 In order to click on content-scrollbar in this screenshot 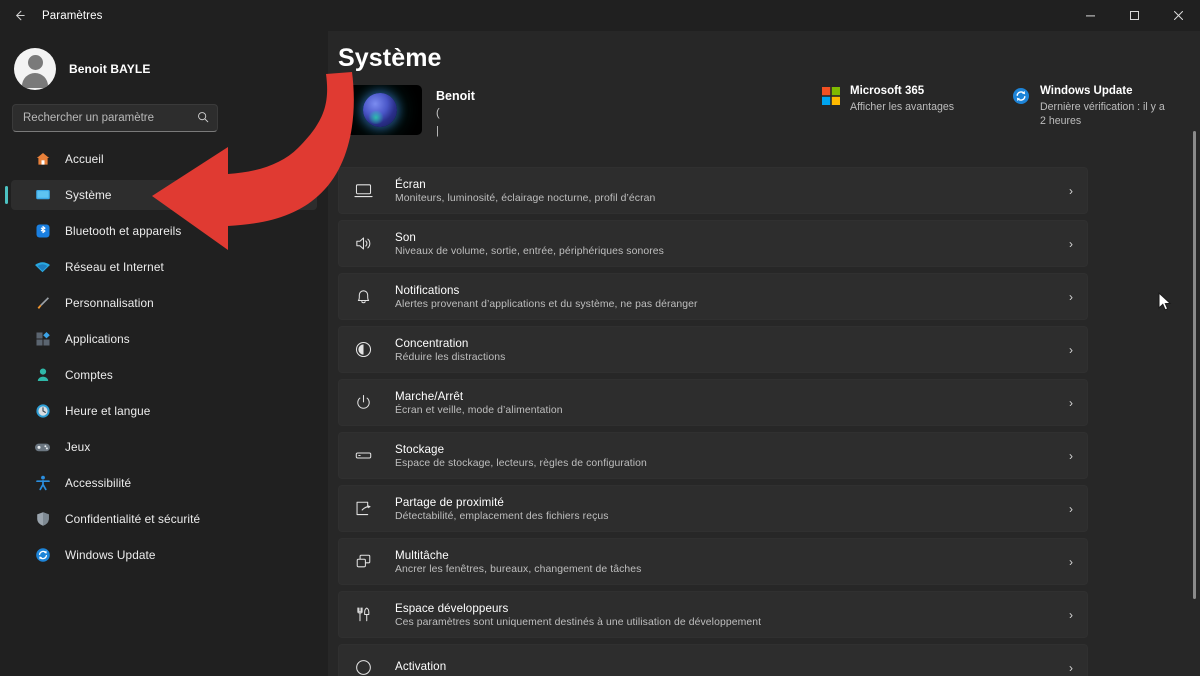, I will do `click(1194, 403)`.